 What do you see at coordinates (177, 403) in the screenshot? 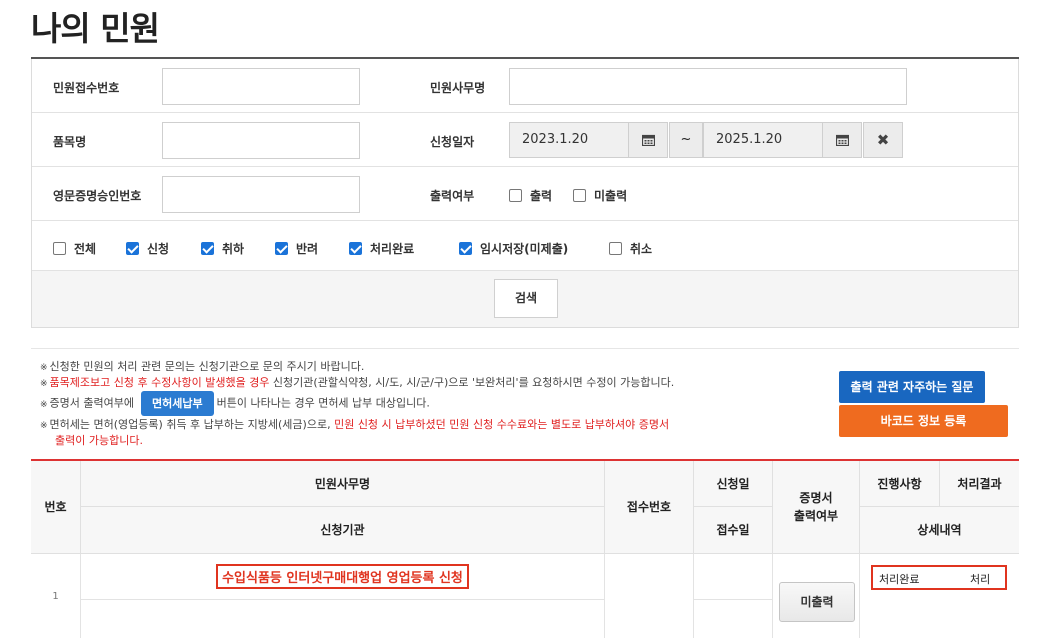
I see `license-tax-payment-button: 면허세납부` at bounding box center [177, 403].